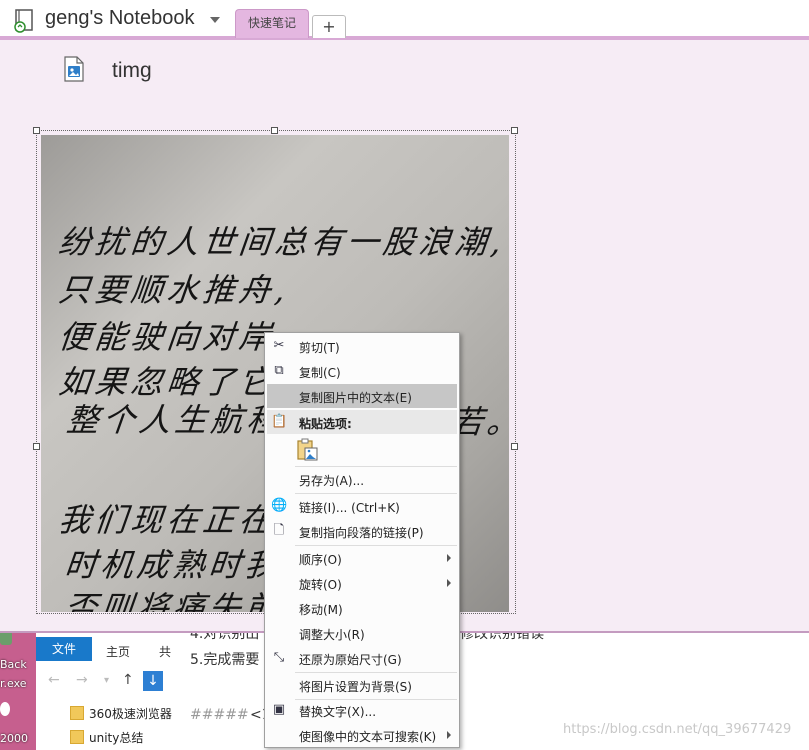  What do you see at coordinates (362, 422) in the screenshot?
I see `menu-header-paste-options: 📋 粘贴选项:` at bounding box center [362, 422].